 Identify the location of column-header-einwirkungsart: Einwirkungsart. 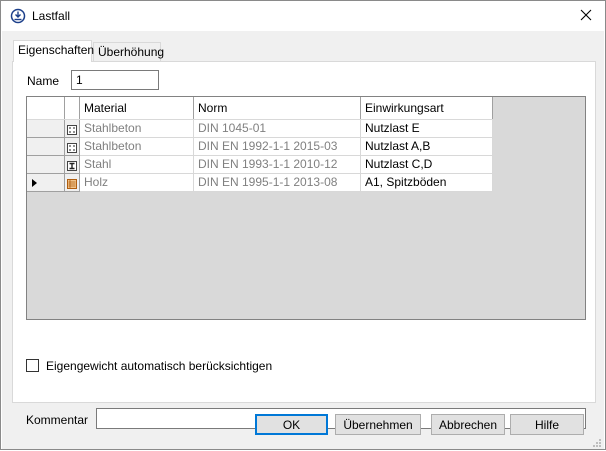
(427, 108).